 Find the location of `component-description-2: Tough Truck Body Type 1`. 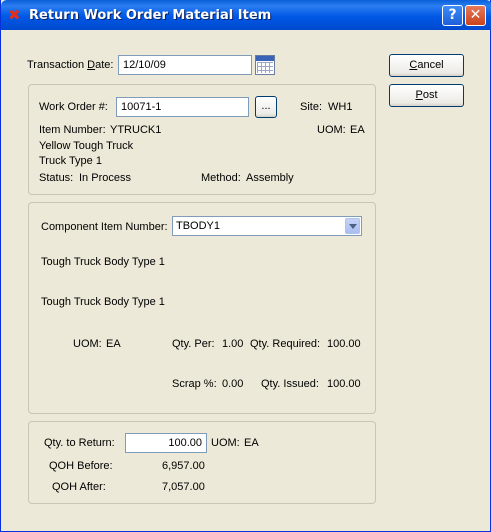

component-description-2: Tough Truck Body Type 1 is located at coordinates (103, 302).